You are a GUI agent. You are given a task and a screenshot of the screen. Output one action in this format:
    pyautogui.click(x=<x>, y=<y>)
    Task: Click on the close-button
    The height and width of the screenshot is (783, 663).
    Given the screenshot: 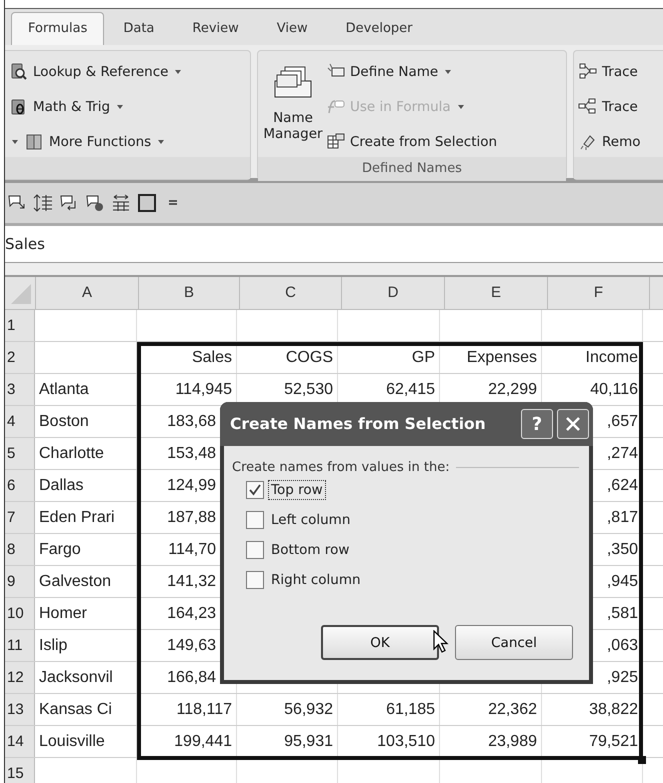 What is the action you would take?
    pyautogui.click(x=573, y=424)
    